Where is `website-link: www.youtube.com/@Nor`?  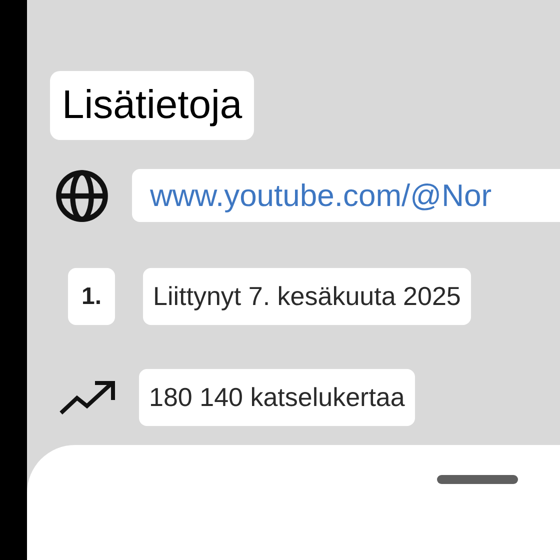
website-link: www.youtube.com/@Nor is located at coordinates (346, 195).